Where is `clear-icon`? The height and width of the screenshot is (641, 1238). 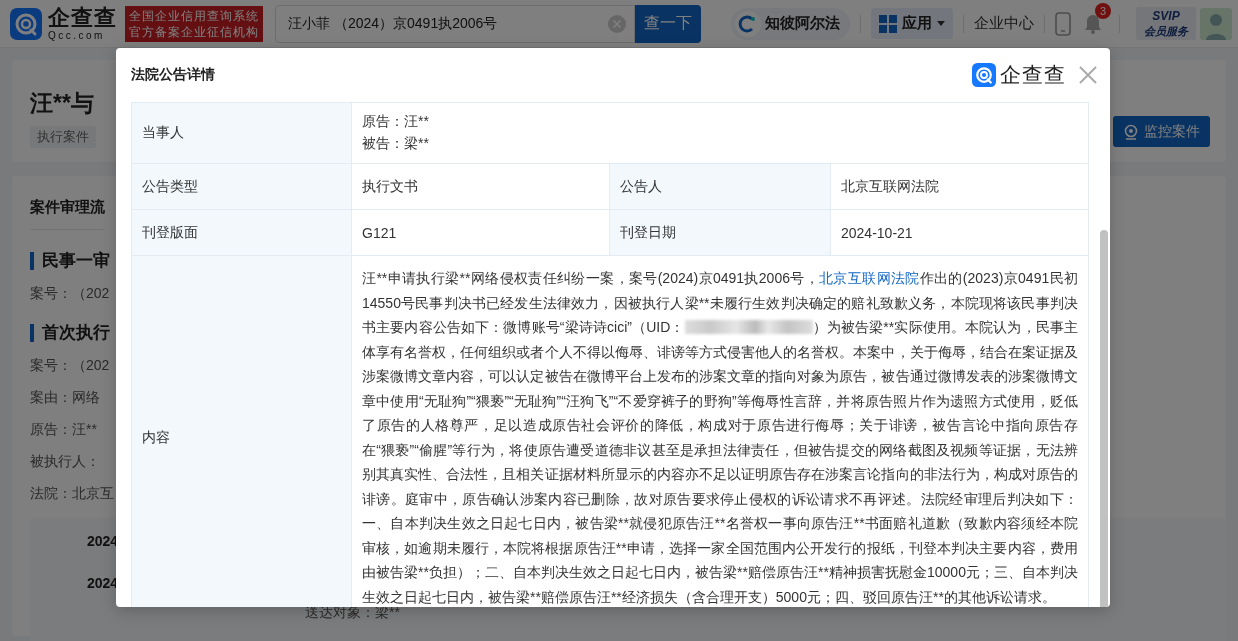
clear-icon is located at coordinates (617, 23).